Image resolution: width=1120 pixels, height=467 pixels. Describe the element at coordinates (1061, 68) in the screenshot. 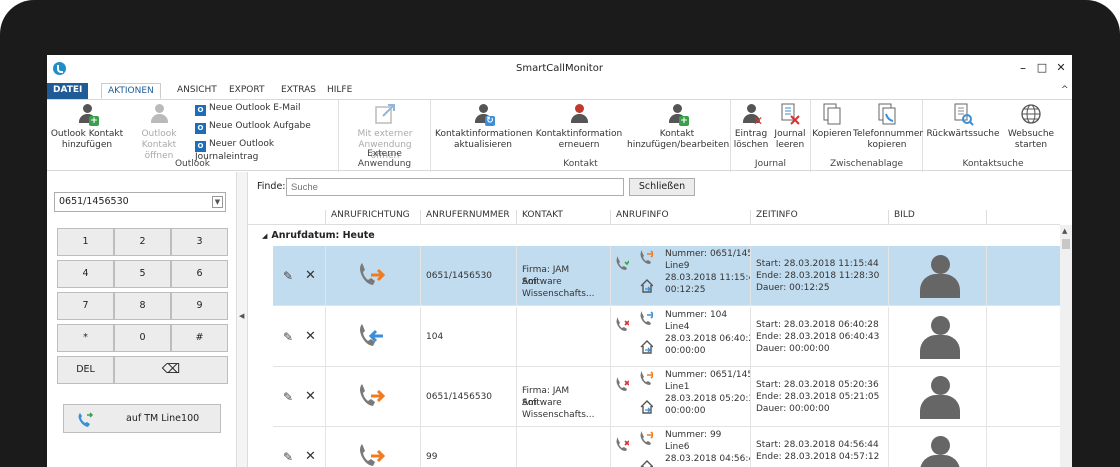

I see `close-window-button: ✕` at that location.